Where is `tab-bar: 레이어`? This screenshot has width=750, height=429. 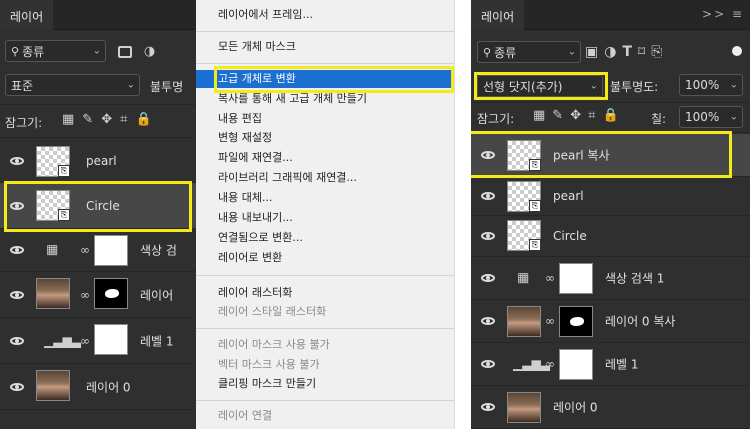 tab-bar: 레이어 is located at coordinates (98, 15).